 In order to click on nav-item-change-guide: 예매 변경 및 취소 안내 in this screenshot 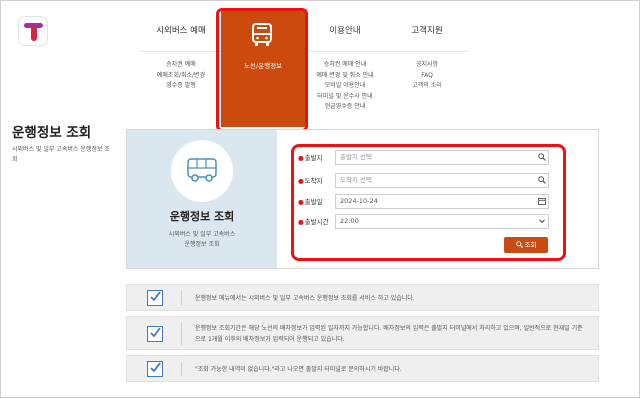, I will do `click(345, 76)`.